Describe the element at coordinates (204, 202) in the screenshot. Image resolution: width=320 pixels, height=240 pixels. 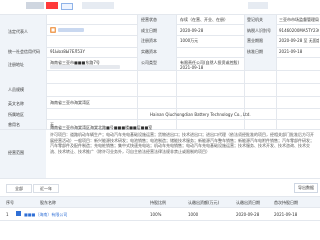
I see `th-amount: 认缴出资额(万元)` at that location.